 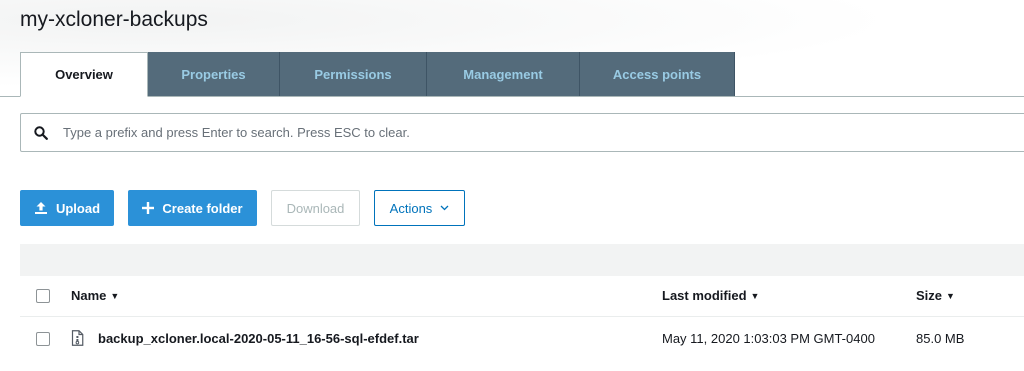 I want to click on table-toolbar-strip, so click(x=522, y=260).